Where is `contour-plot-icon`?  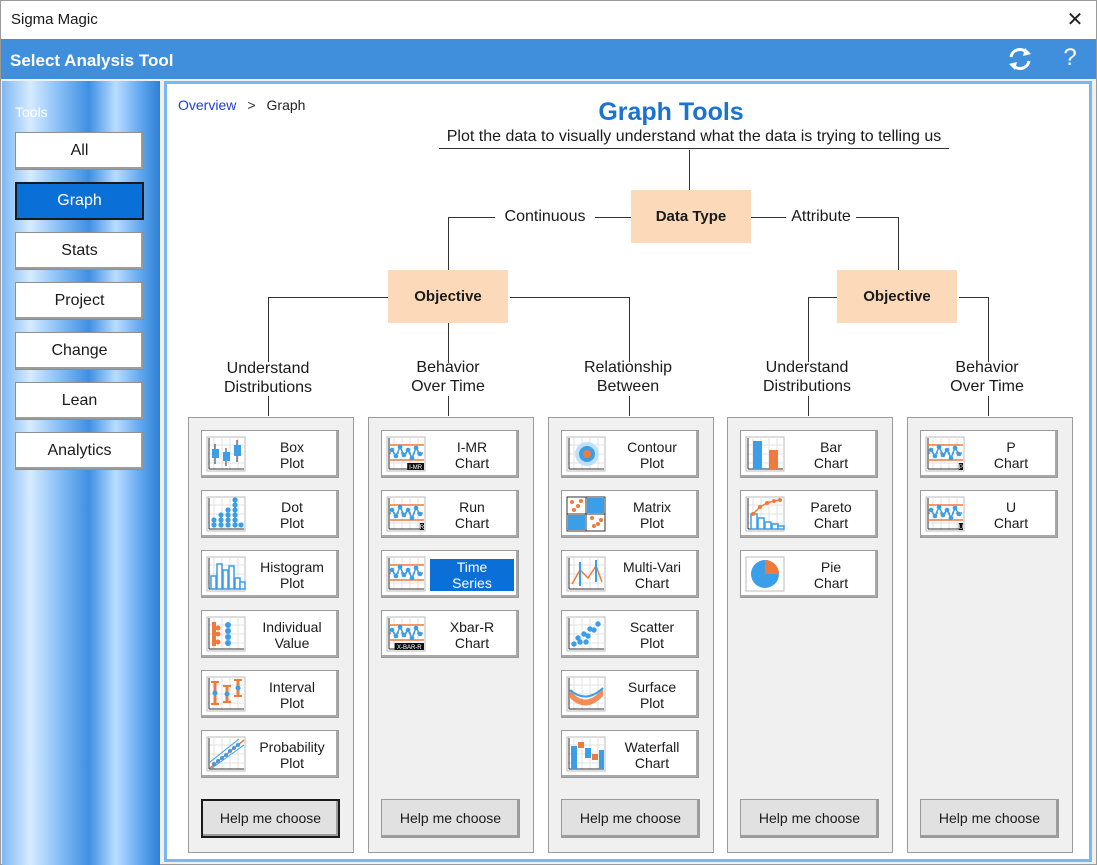
contour-plot-icon is located at coordinates (586, 454).